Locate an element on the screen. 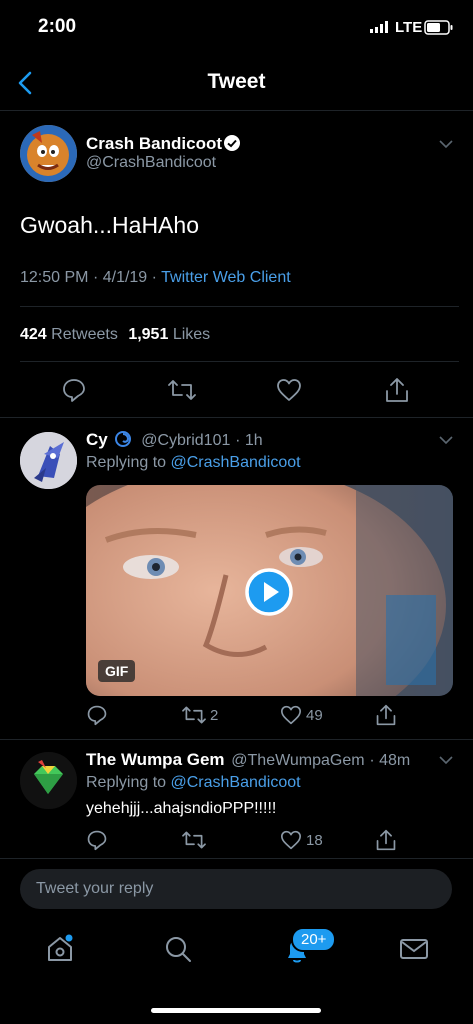  tweet-date: 4/1/19 is located at coordinates (125, 277).